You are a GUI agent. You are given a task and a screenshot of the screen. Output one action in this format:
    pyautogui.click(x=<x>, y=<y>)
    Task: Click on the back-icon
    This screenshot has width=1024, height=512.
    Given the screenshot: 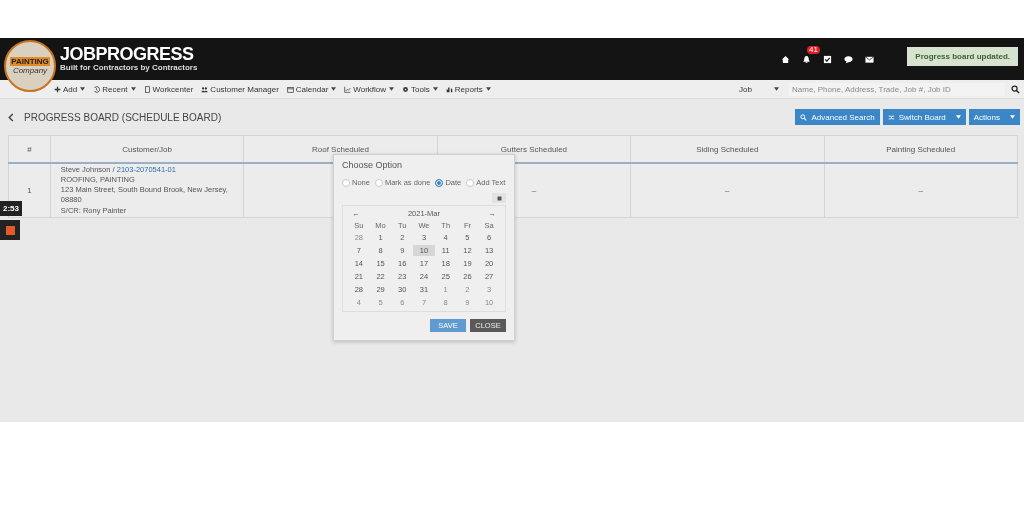 What is the action you would take?
    pyautogui.click(x=11, y=117)
    